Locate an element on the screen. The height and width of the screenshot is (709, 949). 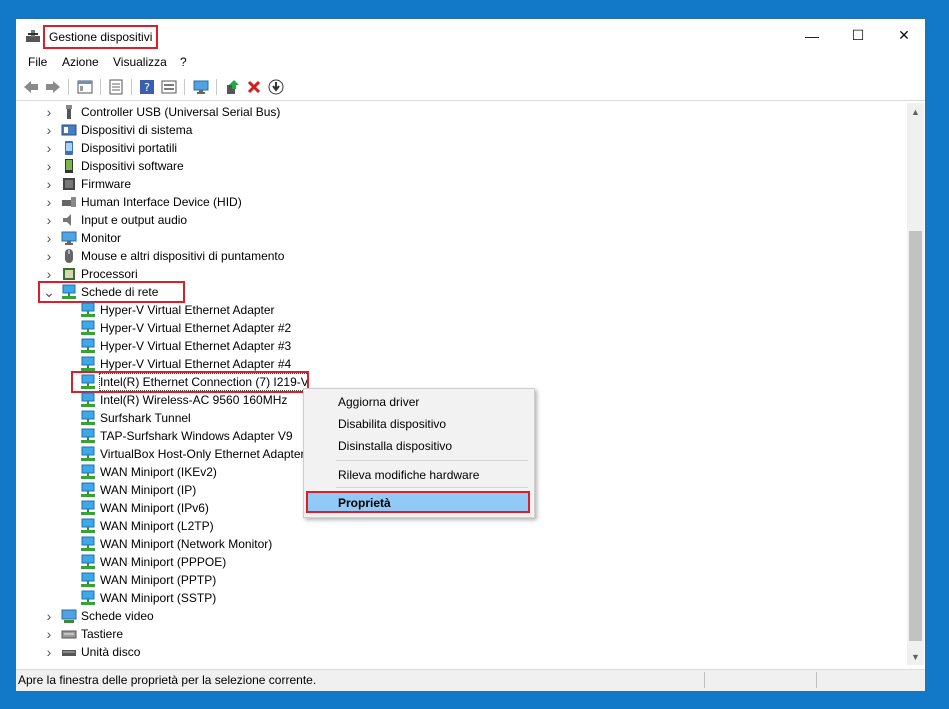
network-adapter-item: Hyper-V Virtual Ethernet Adapter #2 is located at coordinates (456, 328).